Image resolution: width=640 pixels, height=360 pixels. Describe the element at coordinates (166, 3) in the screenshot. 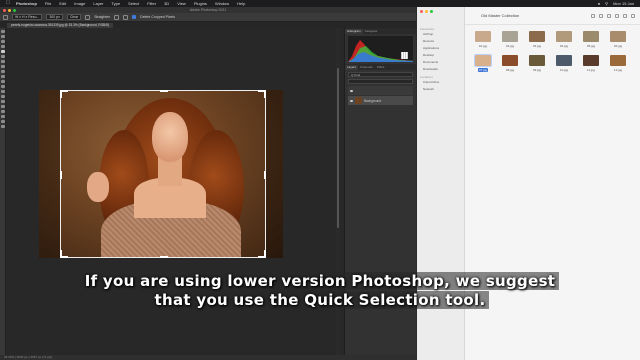

I see `menu-3d: 3D` at that location.